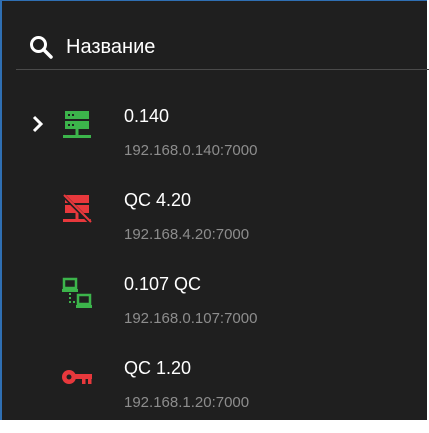  I want to click on server-online-icon, so click(77, 126).